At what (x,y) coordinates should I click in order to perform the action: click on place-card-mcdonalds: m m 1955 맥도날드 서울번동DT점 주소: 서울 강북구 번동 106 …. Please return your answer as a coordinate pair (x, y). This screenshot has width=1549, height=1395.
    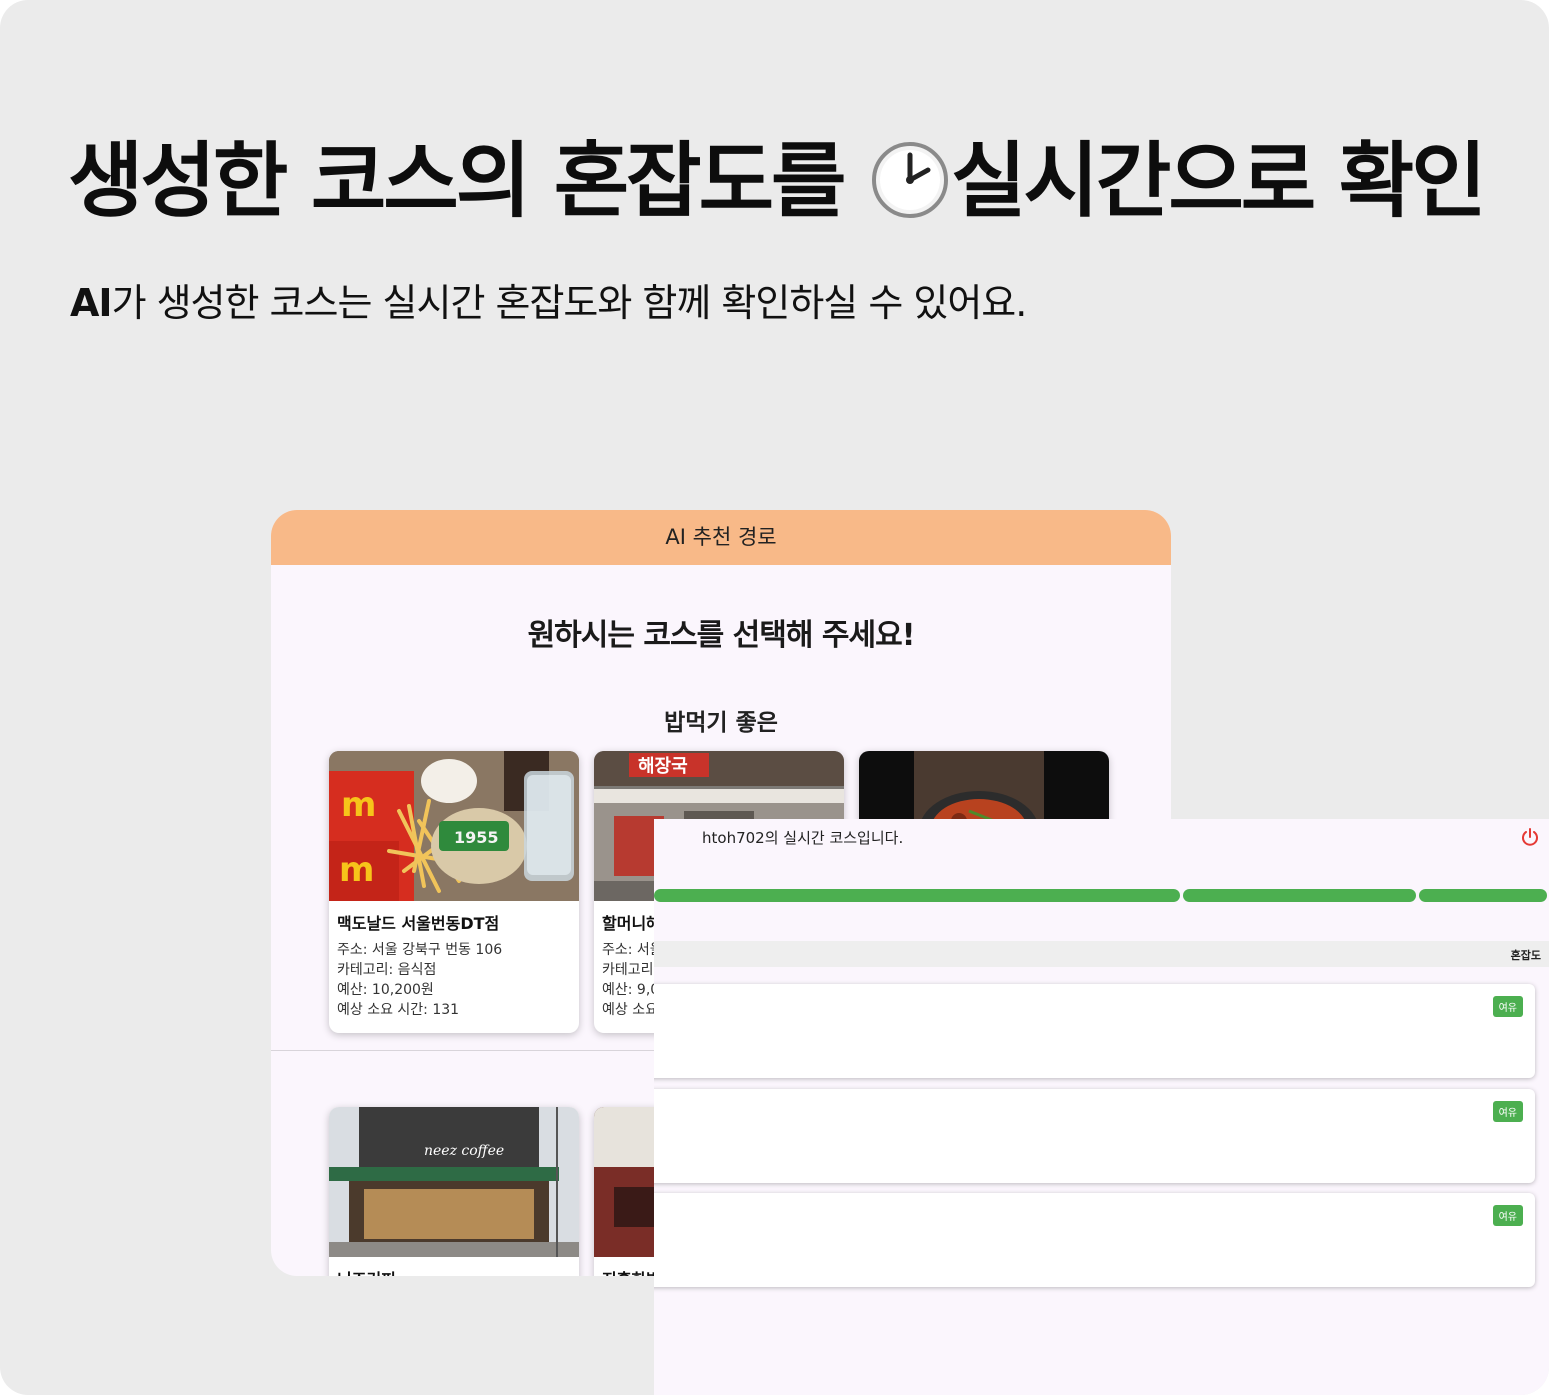
    Looking at the image, I should click on (454, 892).